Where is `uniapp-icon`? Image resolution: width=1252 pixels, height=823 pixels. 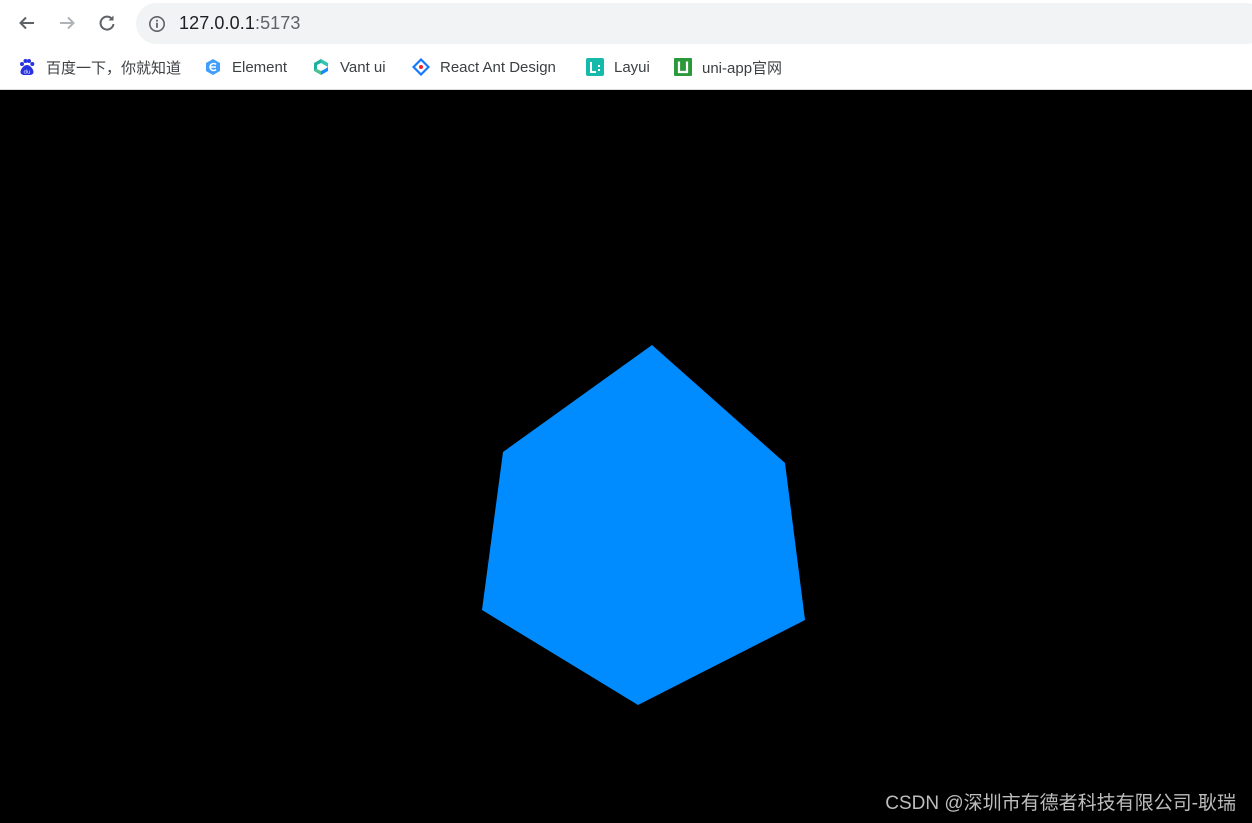 uniapp-icon is located at coordinates (683, 67).